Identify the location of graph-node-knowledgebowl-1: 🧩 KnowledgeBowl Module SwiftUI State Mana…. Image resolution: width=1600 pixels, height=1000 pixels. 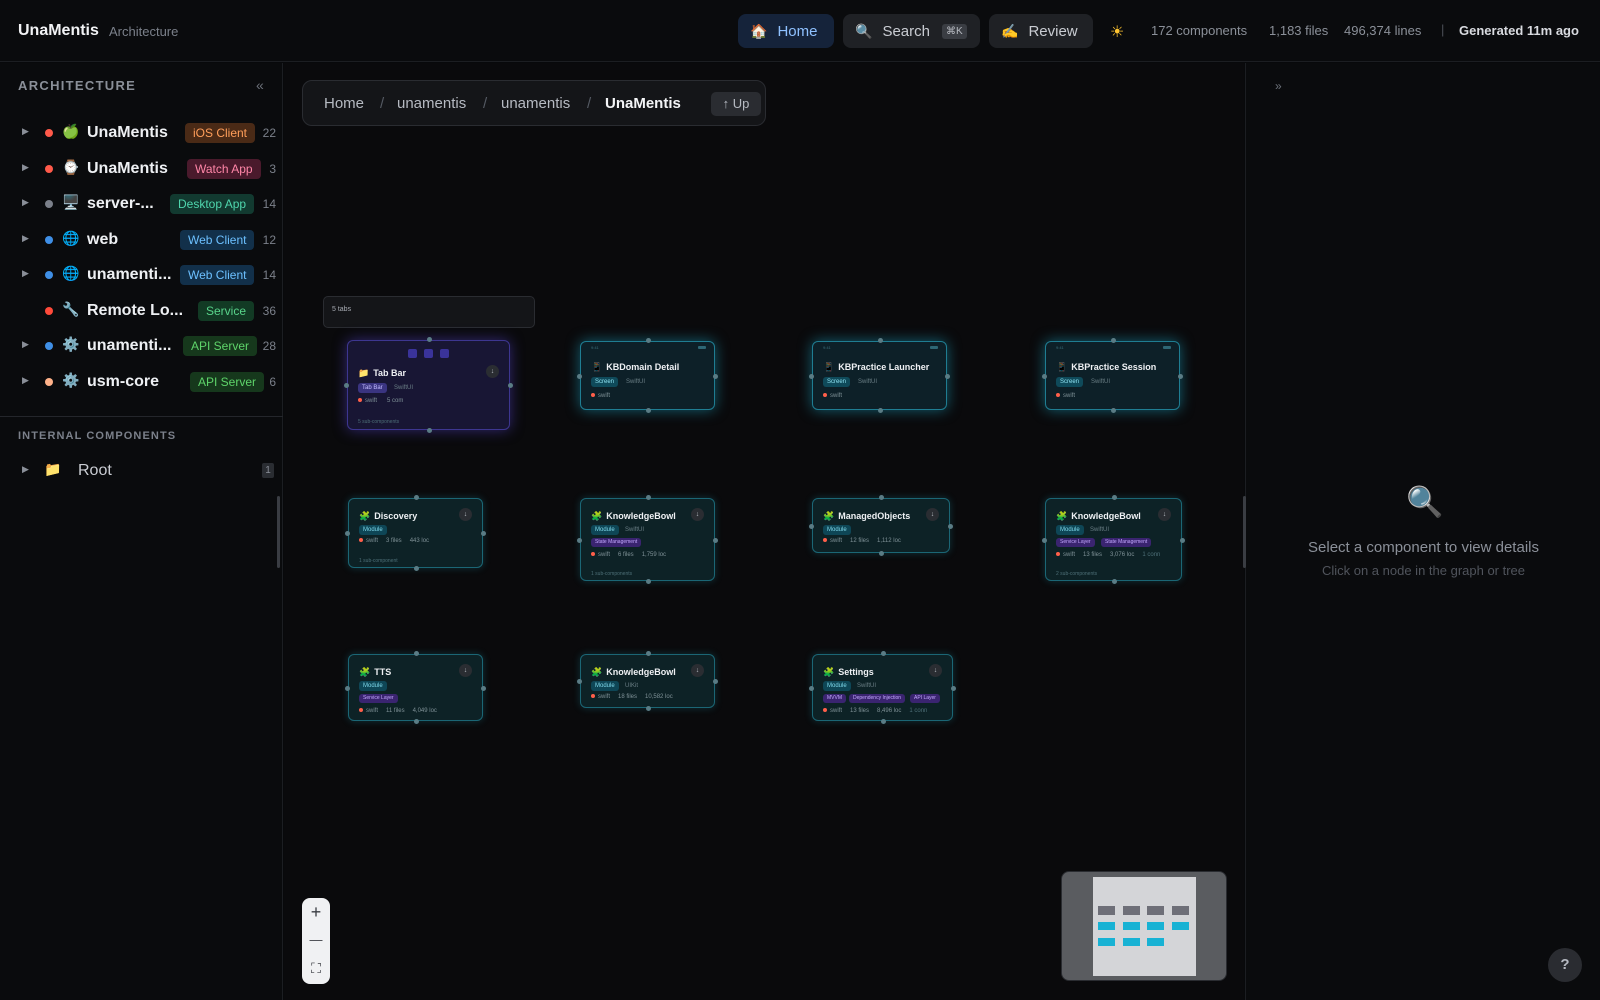
(647, 539).